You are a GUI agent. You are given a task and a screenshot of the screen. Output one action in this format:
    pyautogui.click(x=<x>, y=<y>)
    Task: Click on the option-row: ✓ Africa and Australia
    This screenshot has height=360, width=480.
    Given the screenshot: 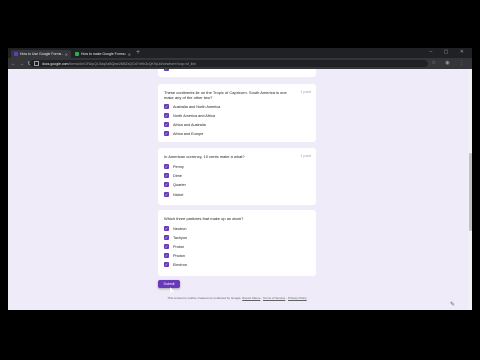 What is the action you would take?
    pyautogui.click(x=185, y=124)
    